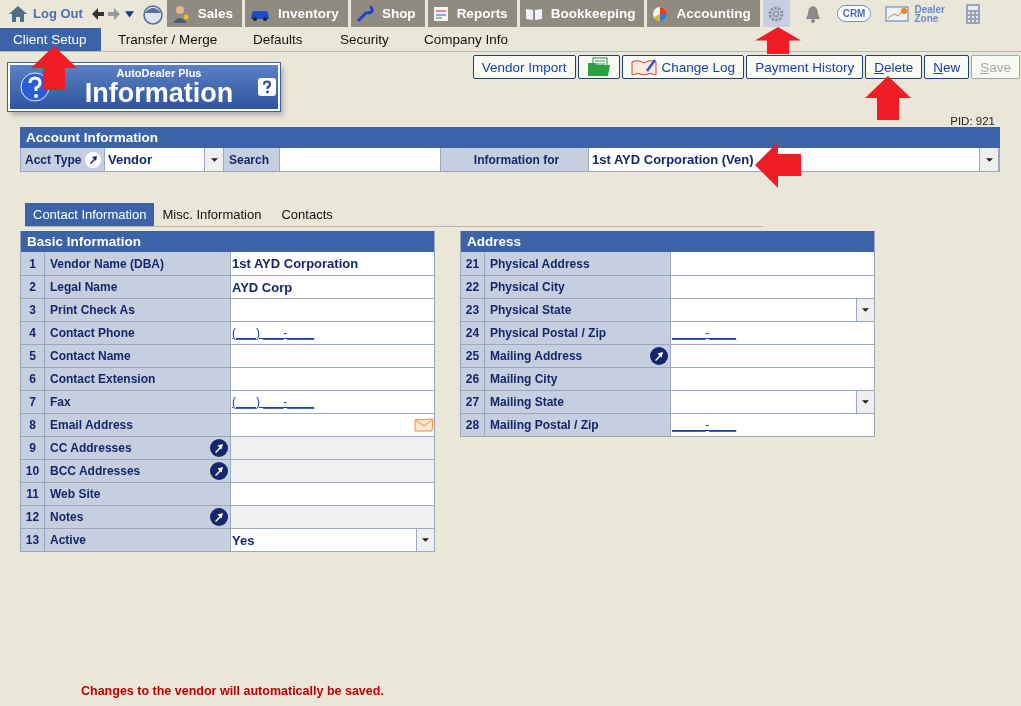  What do you see at coordinates (973, 13) in the screenshot?
I see `calculator-icon` at bounding box center [973, 13].